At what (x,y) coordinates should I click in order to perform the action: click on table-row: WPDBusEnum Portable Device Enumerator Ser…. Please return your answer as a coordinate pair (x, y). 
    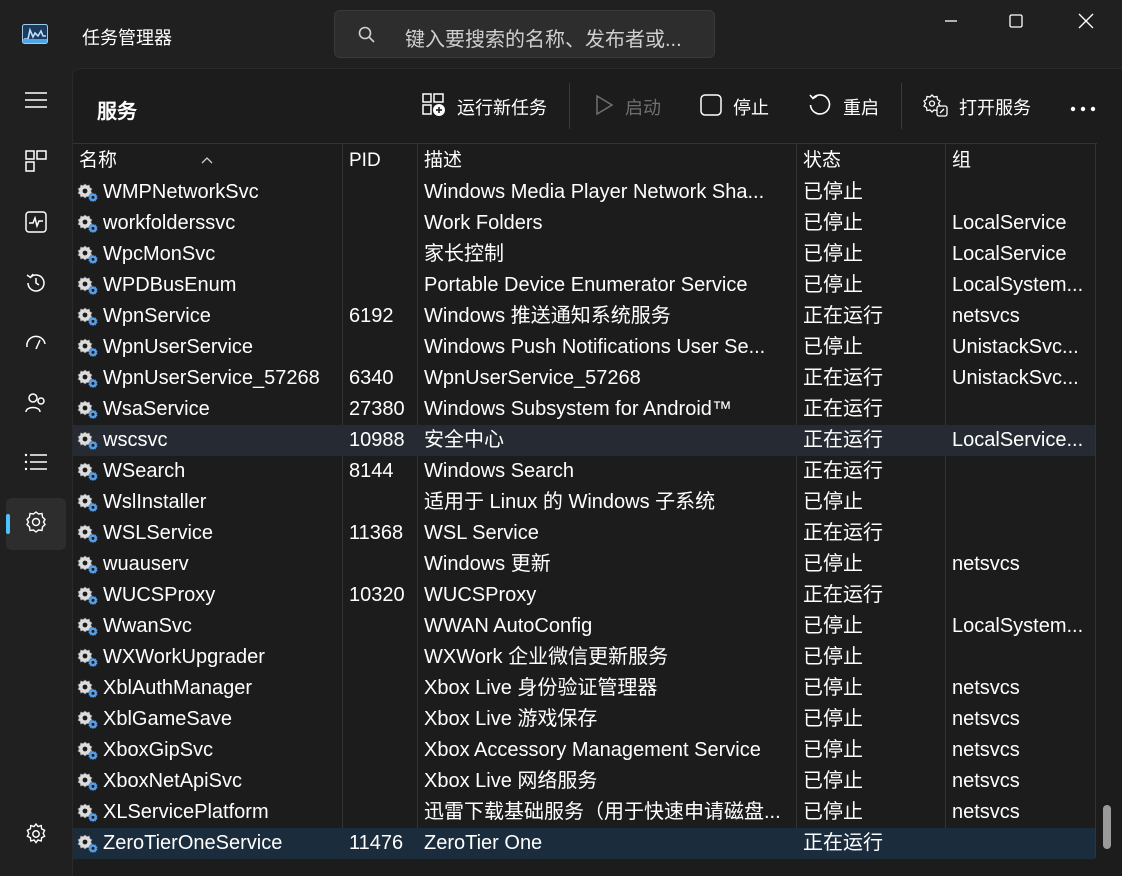
    Looking at the image, I should click on (584, 285).